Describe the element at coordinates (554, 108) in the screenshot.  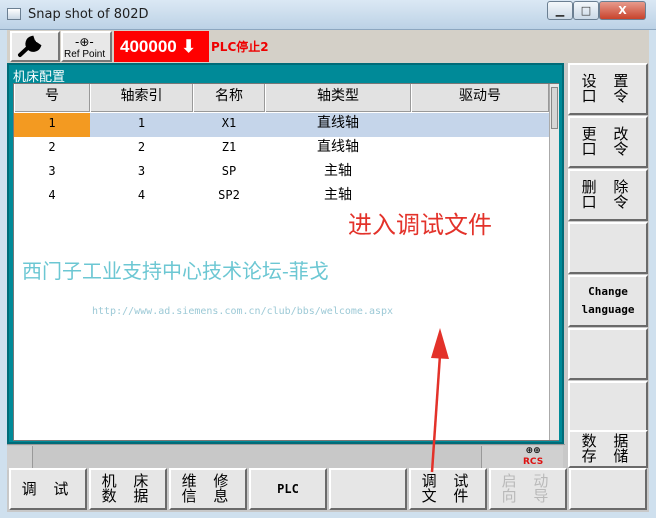
I see `scrollbar-thumb` at that location.